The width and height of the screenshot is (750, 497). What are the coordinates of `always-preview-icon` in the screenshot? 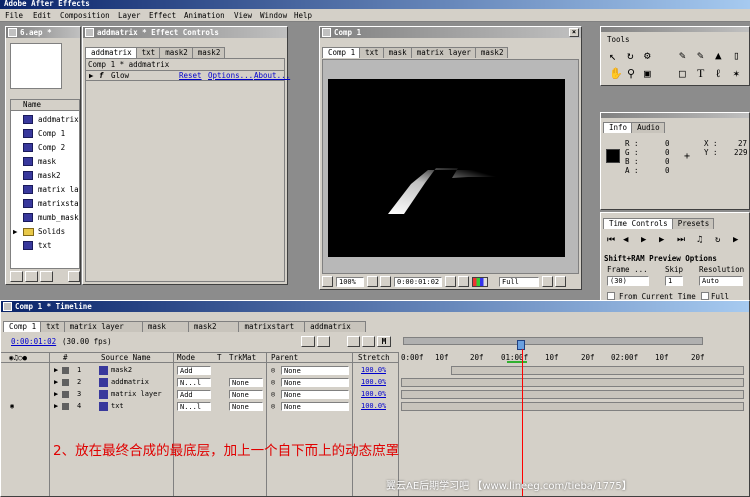 It's located at (327, 281).